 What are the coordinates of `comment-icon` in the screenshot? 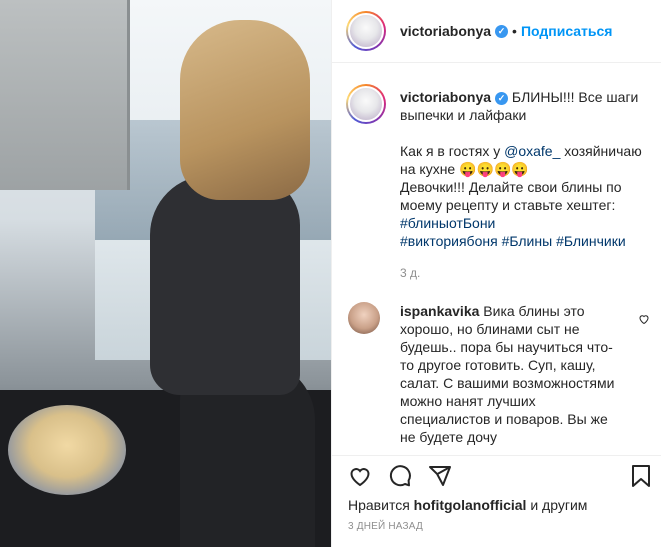 It's located at (400, 478).